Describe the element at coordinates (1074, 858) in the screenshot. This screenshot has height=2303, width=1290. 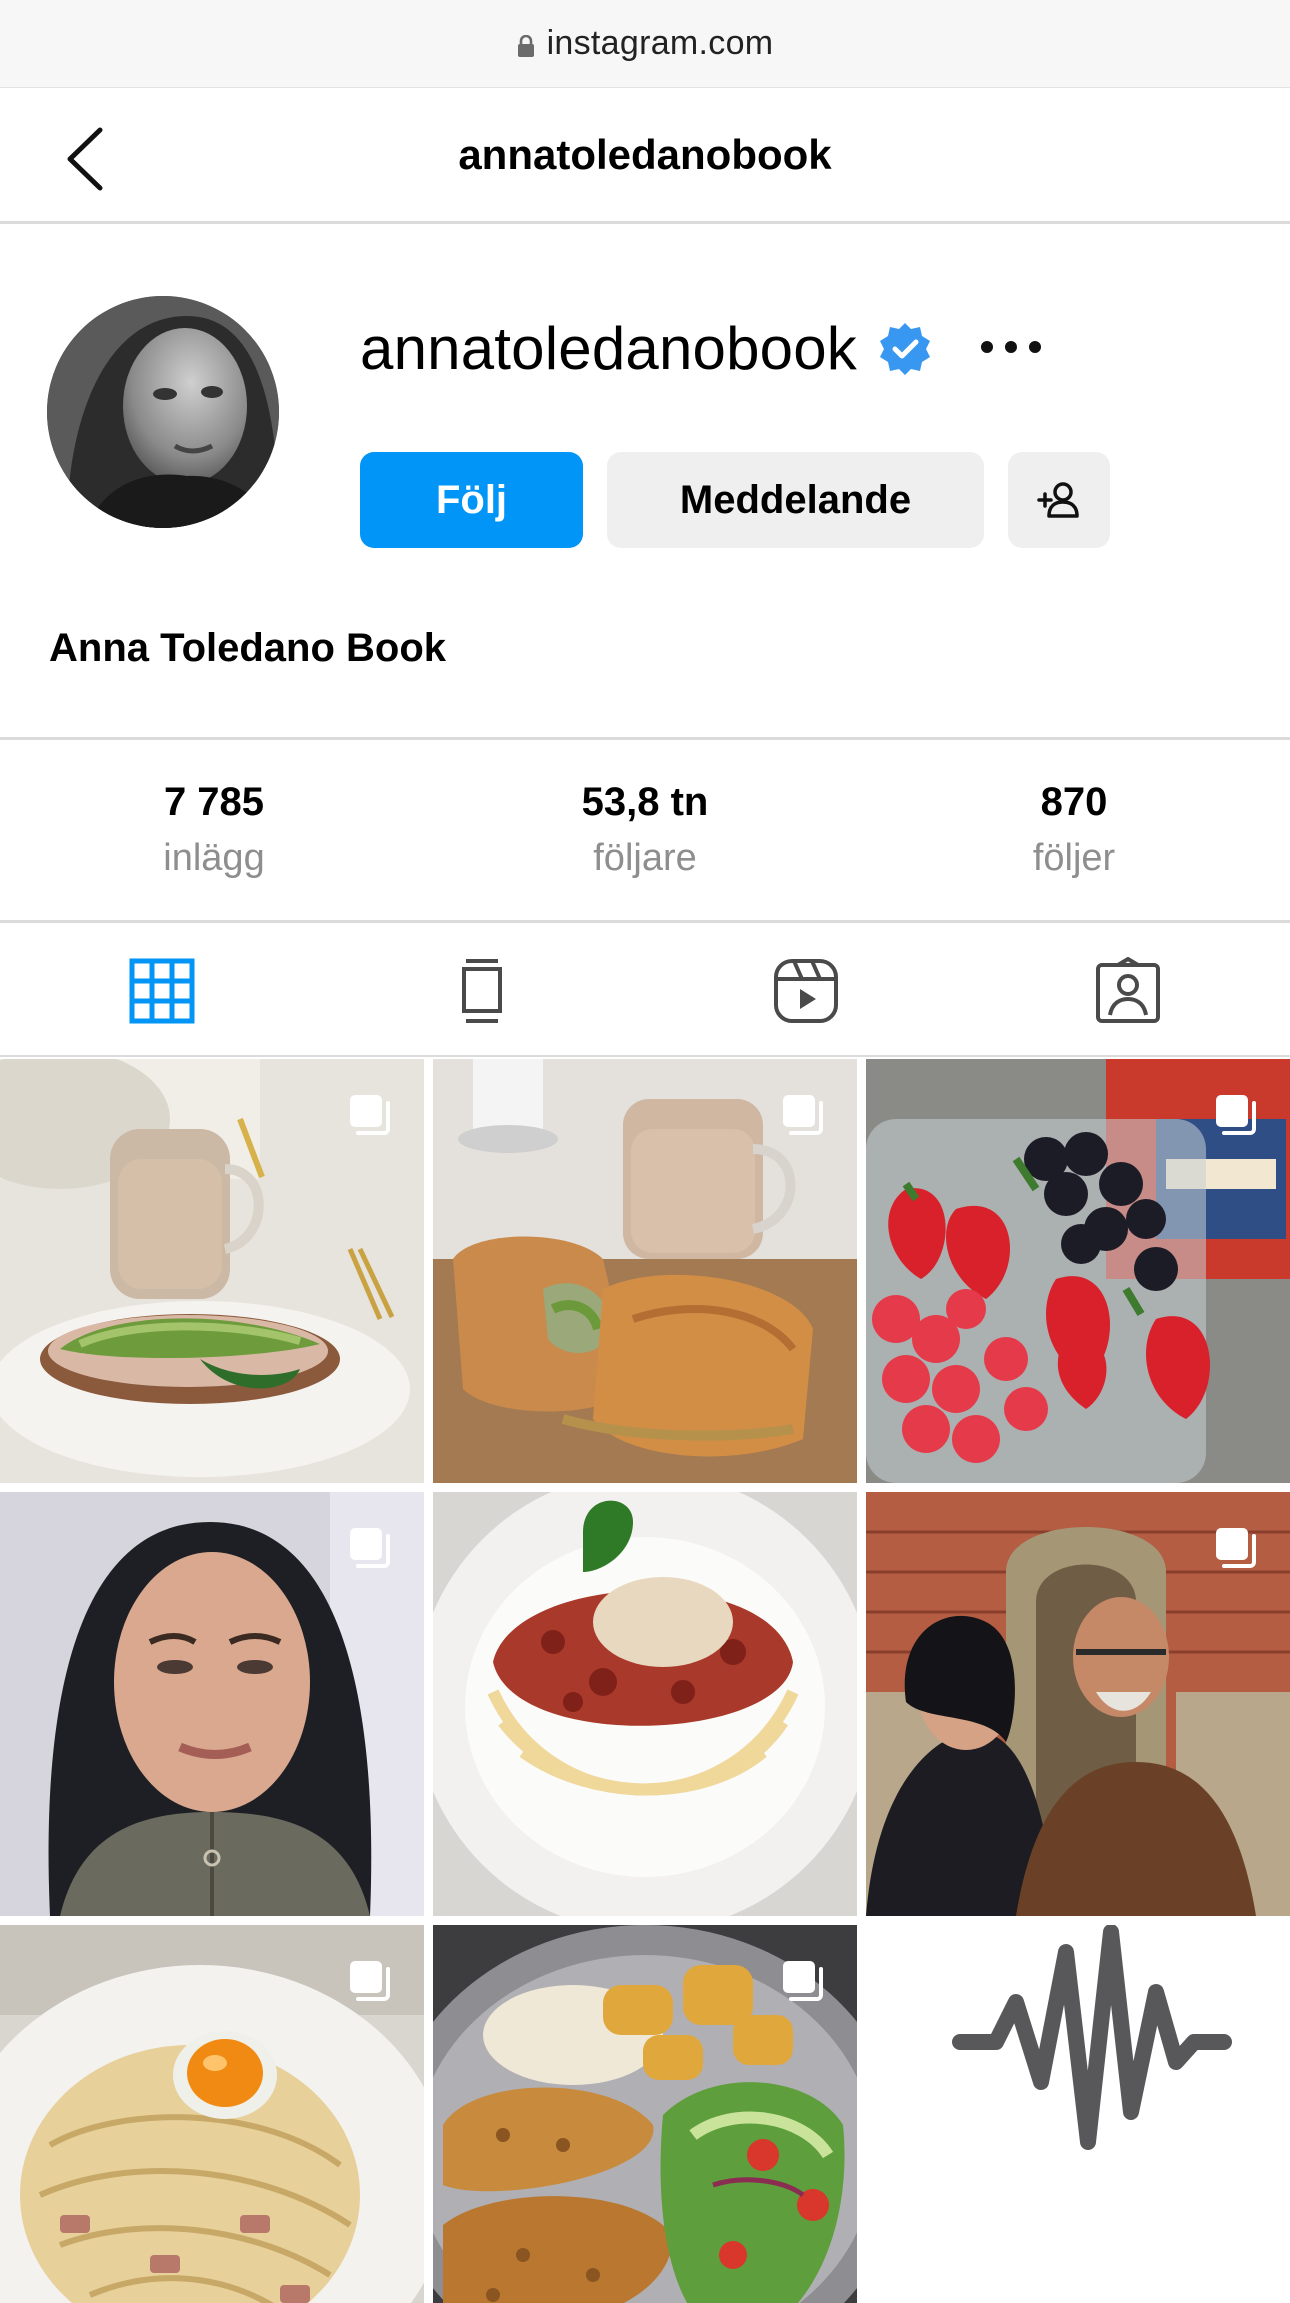
I see `stat-label: följer` at that location.